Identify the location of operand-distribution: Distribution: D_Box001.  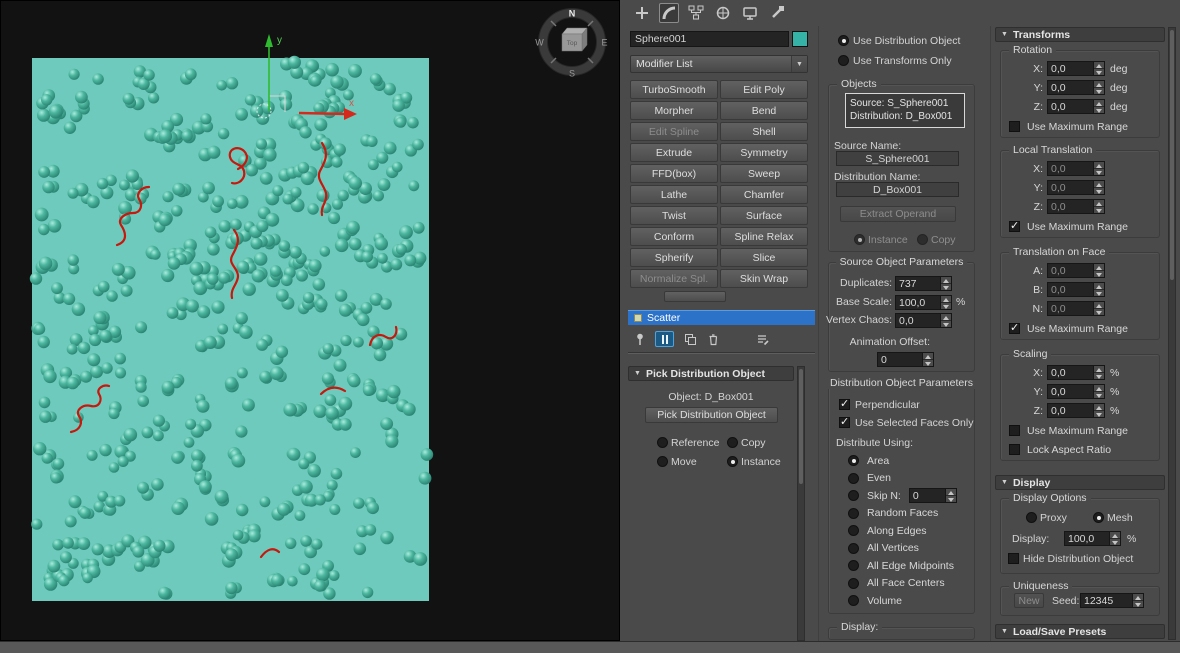
(905, 116).